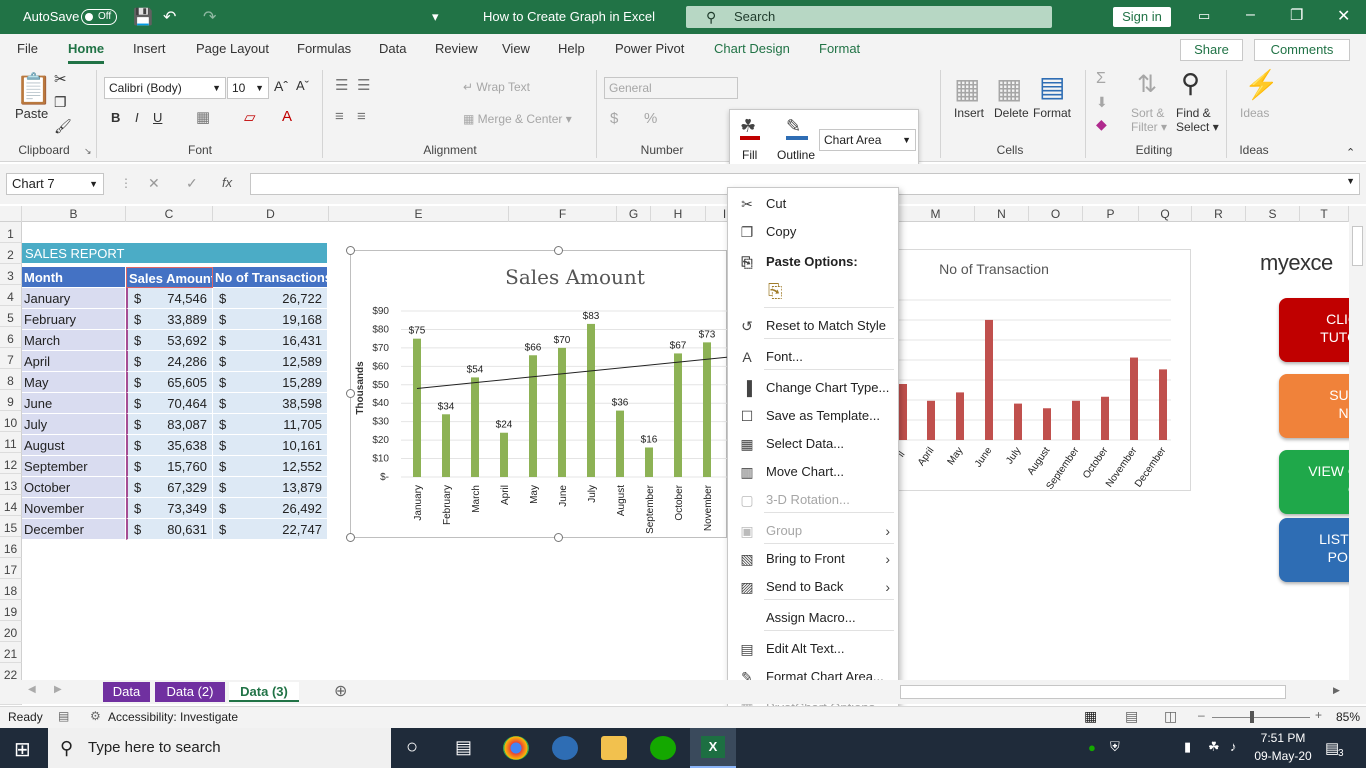 The image size is (1366, 768). I want to click on row-header: 19, so click(11, 610).